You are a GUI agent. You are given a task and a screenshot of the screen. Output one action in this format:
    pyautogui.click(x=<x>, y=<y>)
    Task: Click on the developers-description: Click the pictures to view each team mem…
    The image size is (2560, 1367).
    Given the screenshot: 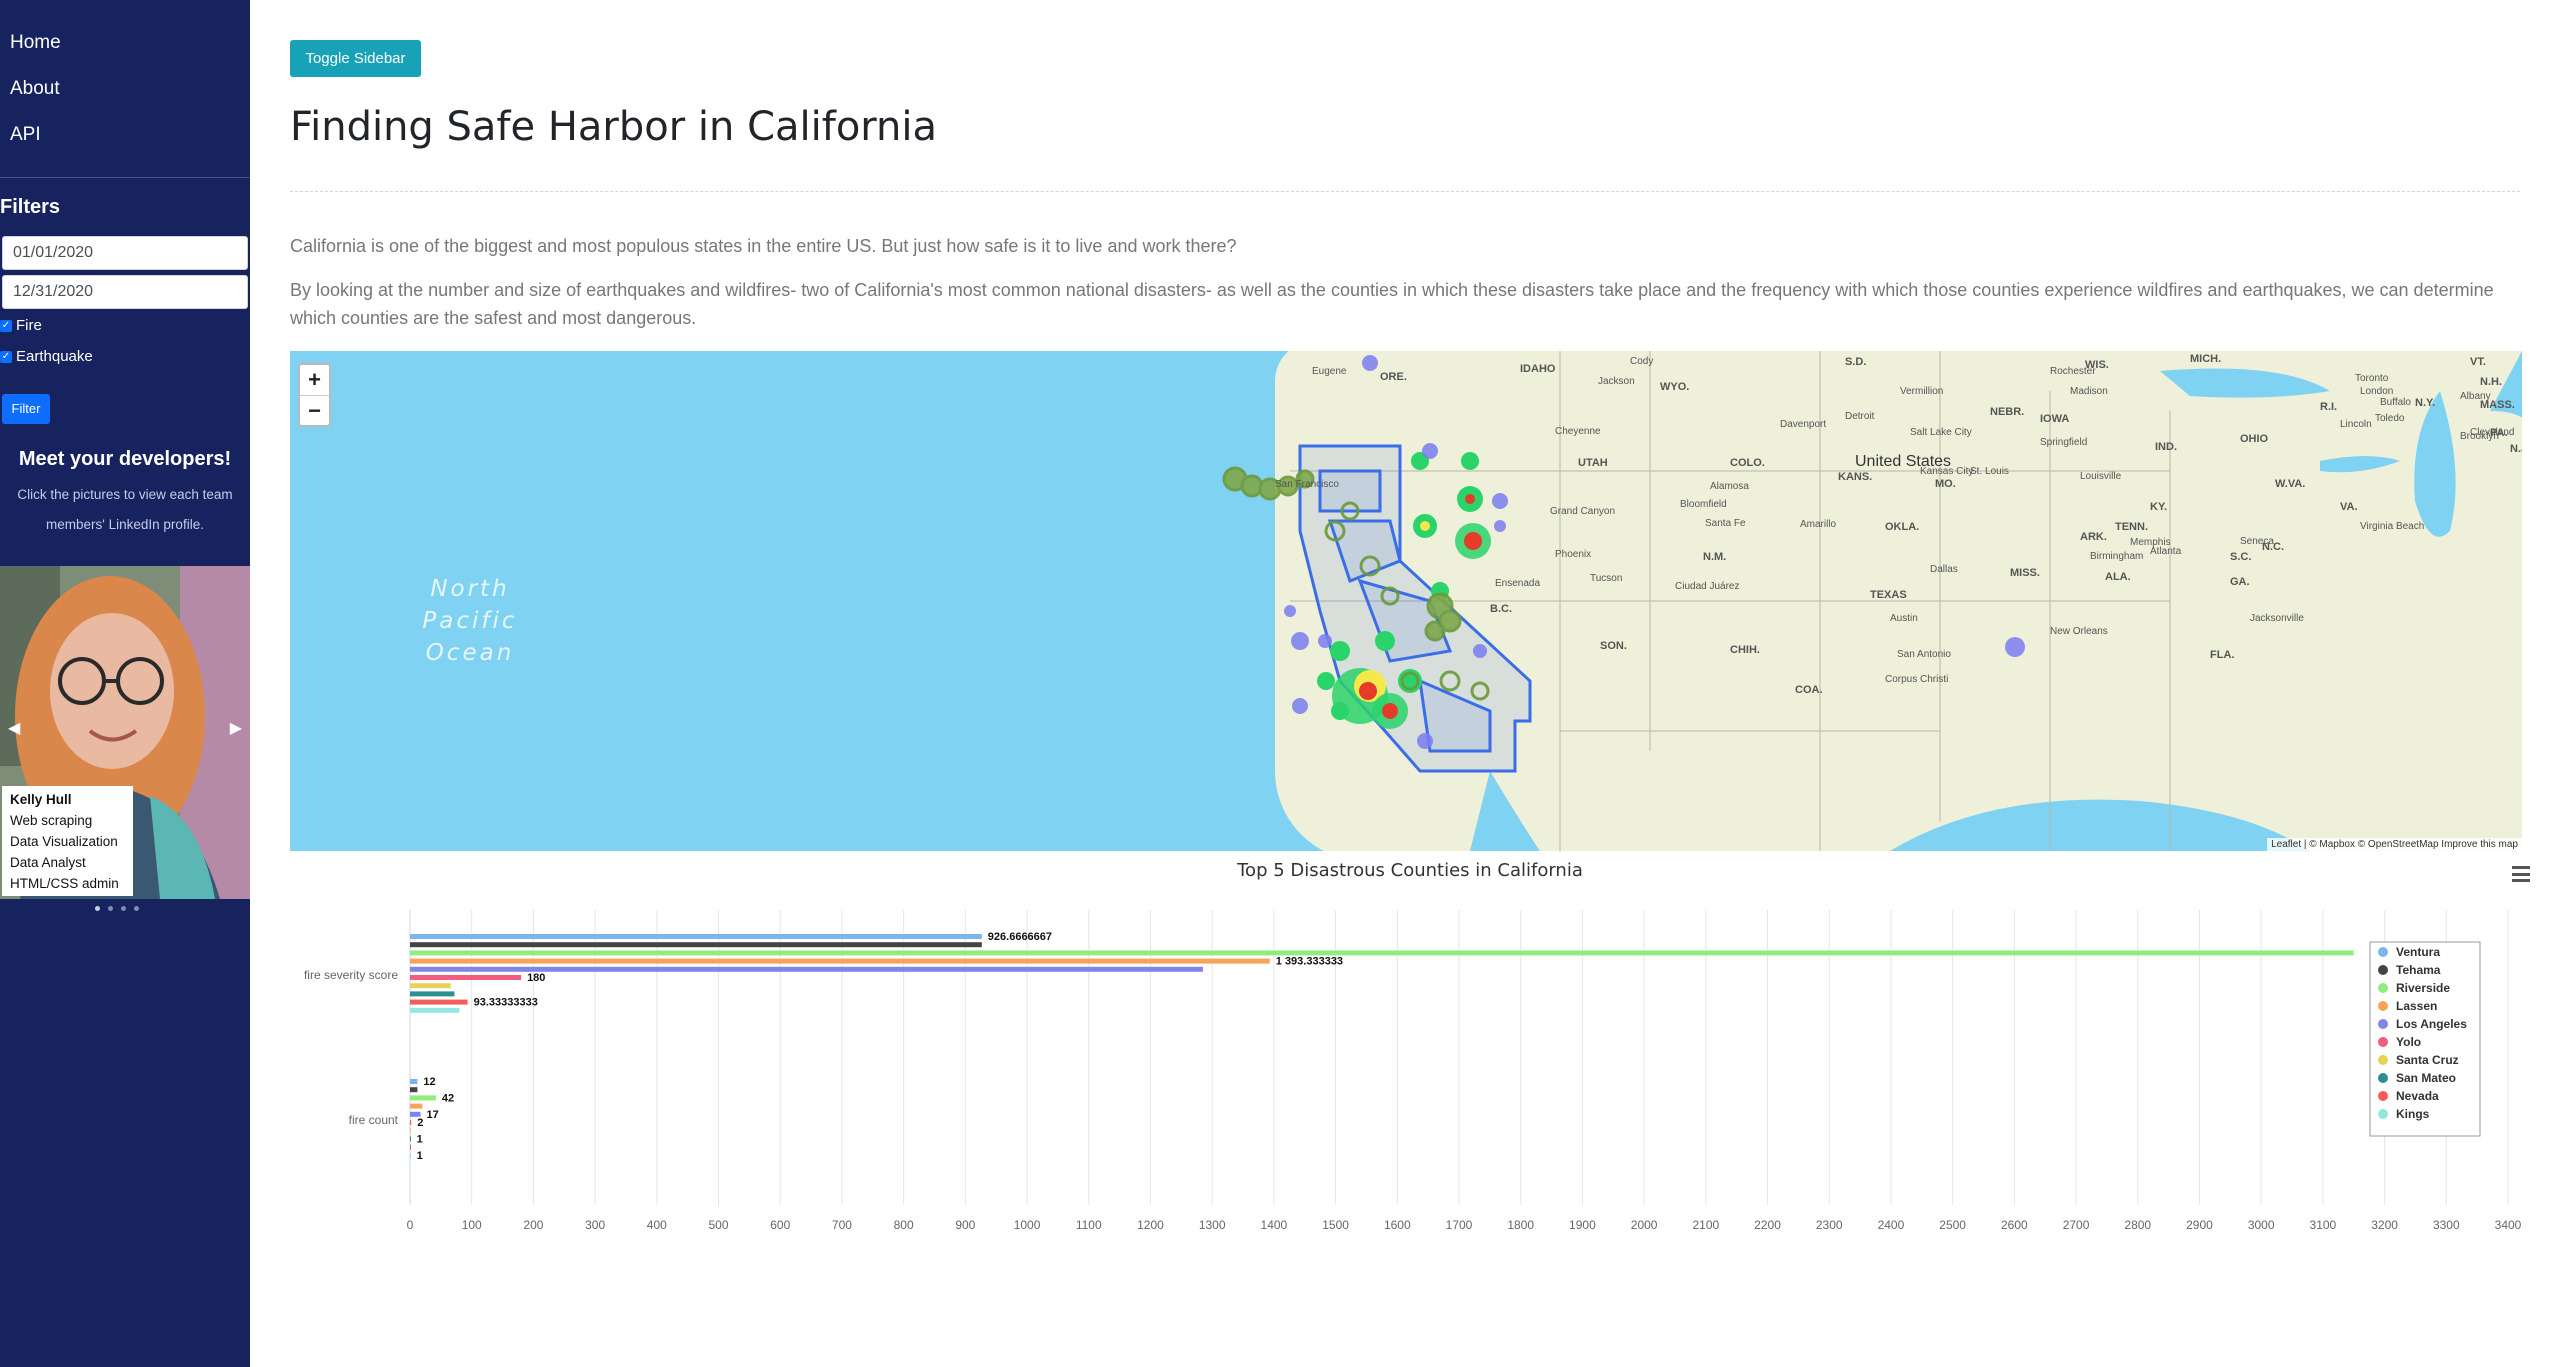 What is the action you would take?
    pyautogui.click(x=125, y=509)
    